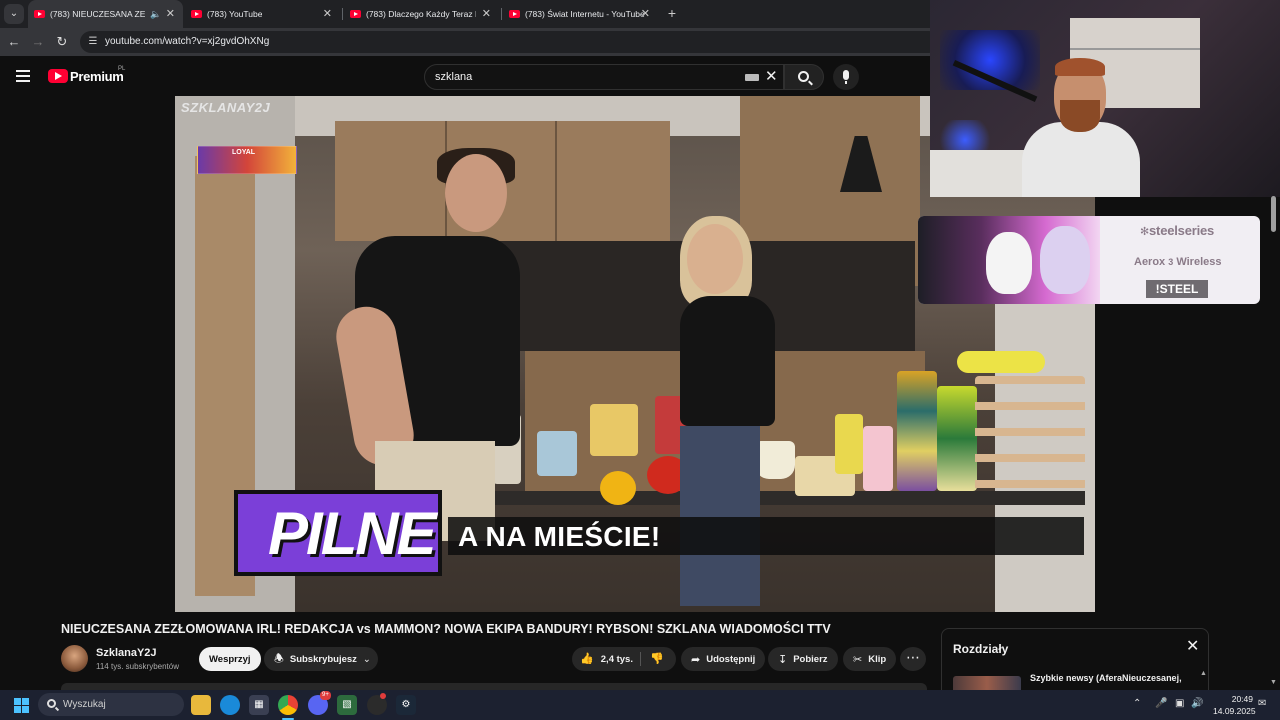 The image size is (1280, 720). What do you see at coordinates (377, 704) in the screenshot?
I see `obs-icon` at bounding box center [377, 704].